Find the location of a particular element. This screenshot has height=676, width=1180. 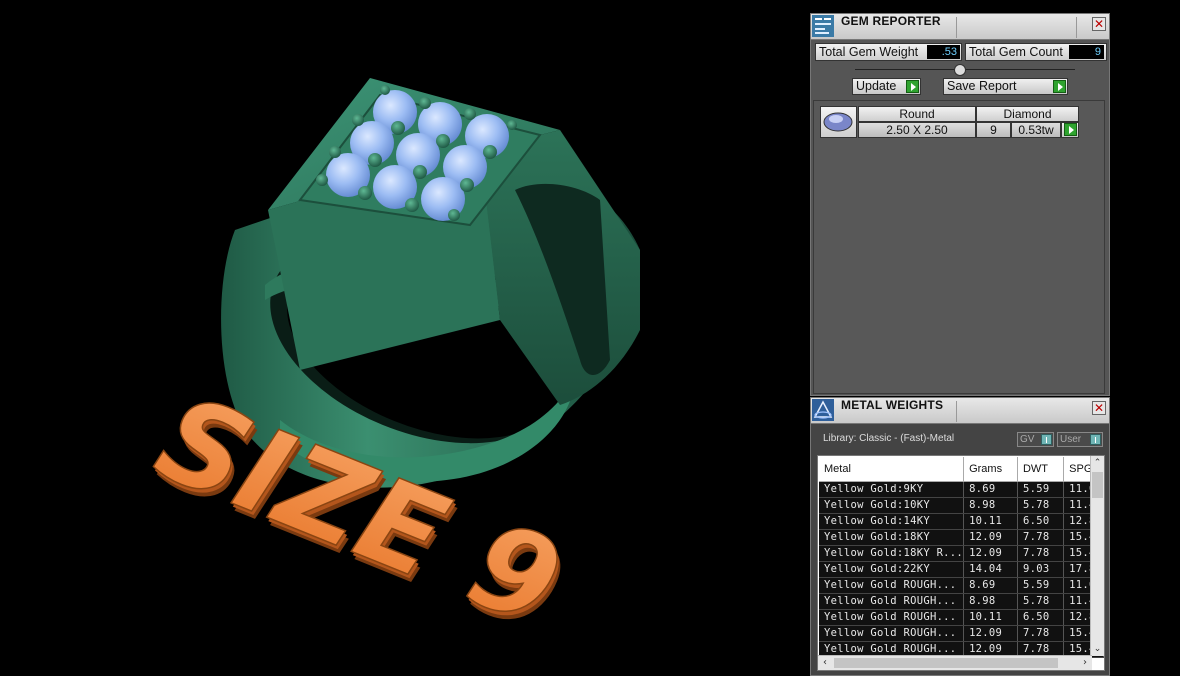

table-row: Yellow Gold:10KY 8.98 5.78 11.45 is located at coordinates (961, 505).